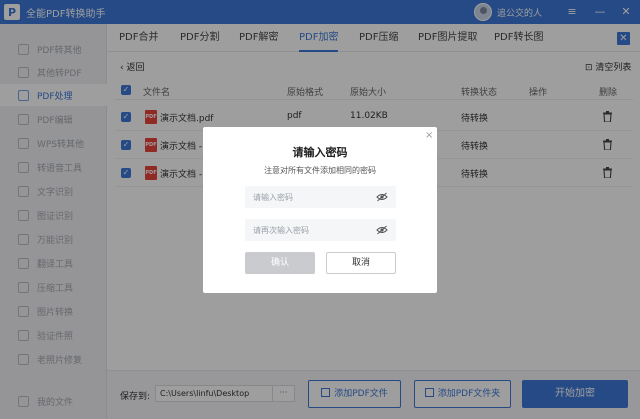  Describe the element at coordinates (429, 135) in the screenshot. I see `close-icon: ×` at that location.